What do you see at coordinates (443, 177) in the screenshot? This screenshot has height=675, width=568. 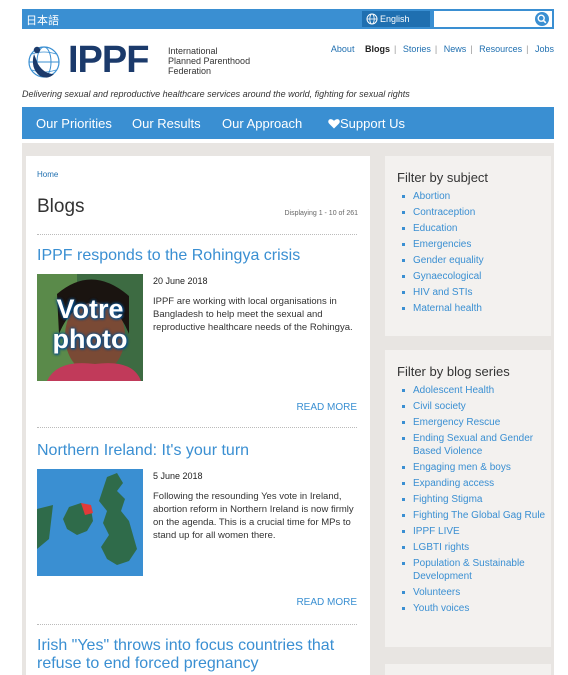 I see `filter-subject-heading: Filter by subject` at bounding box center [443, 177].